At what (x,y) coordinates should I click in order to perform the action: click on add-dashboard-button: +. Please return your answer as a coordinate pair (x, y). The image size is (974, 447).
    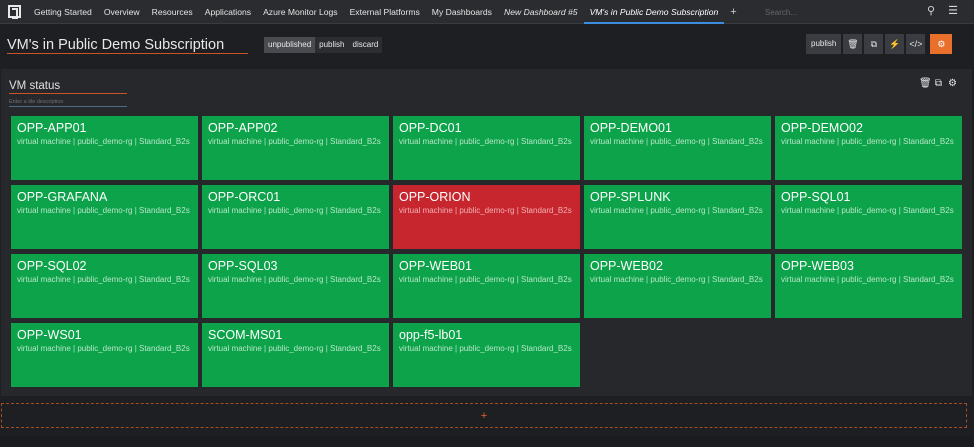
    Looking at the image, I should click on (733, 12).